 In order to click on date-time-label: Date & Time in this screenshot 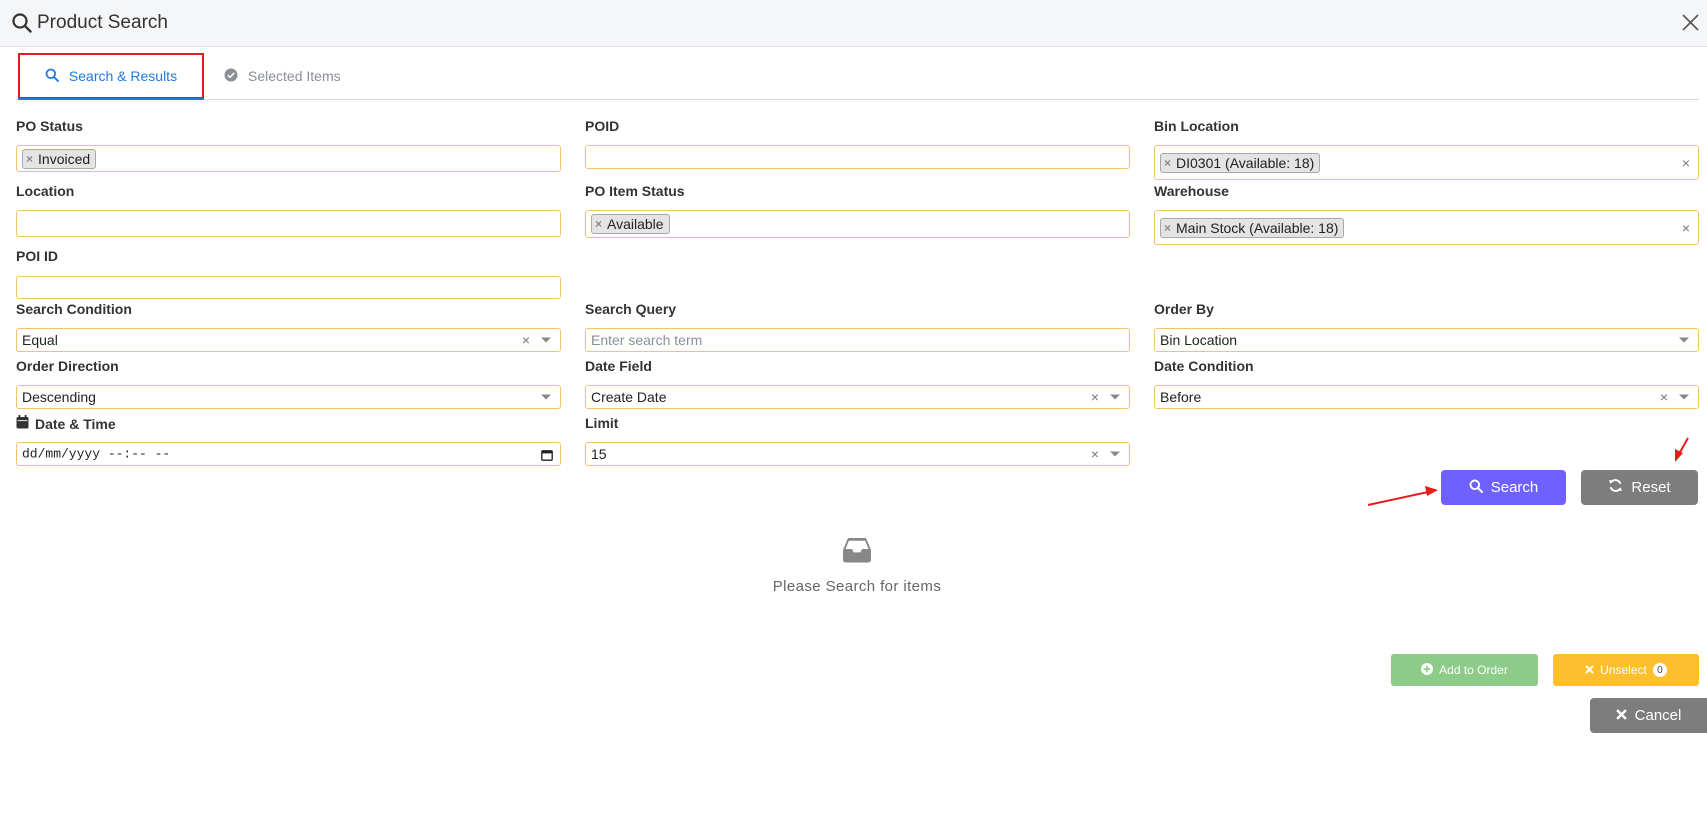, I will do `click(66, 423)`.